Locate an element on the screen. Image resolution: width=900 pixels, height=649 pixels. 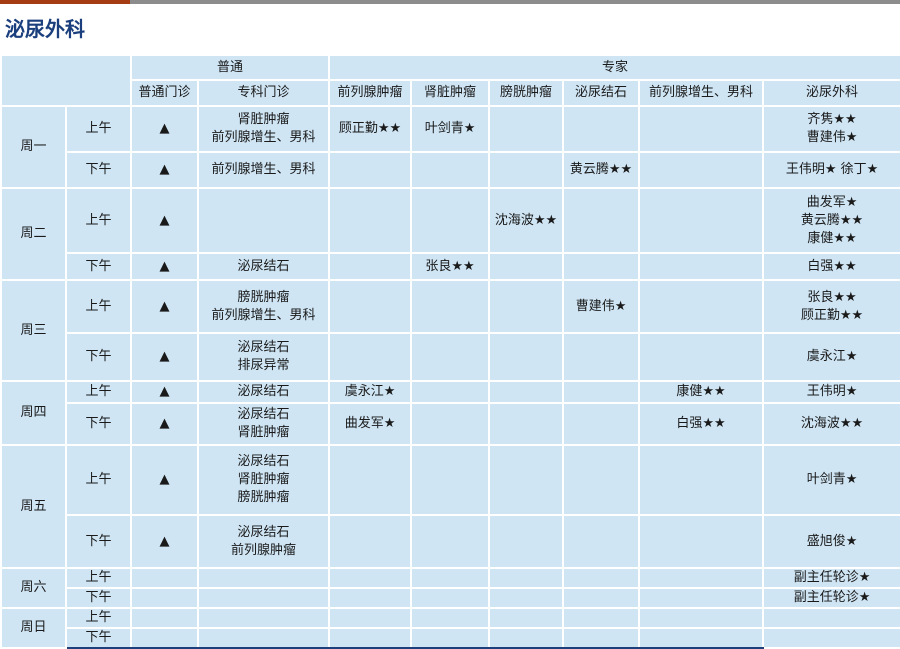
schedule-row: 周一 上午 ▲ 肾脏肿瘤 前列腺增生、男科 顾正勤★★ 叶剑青★ 齐隽★★ 曹建伟★ is located at coordinates (450, 147).